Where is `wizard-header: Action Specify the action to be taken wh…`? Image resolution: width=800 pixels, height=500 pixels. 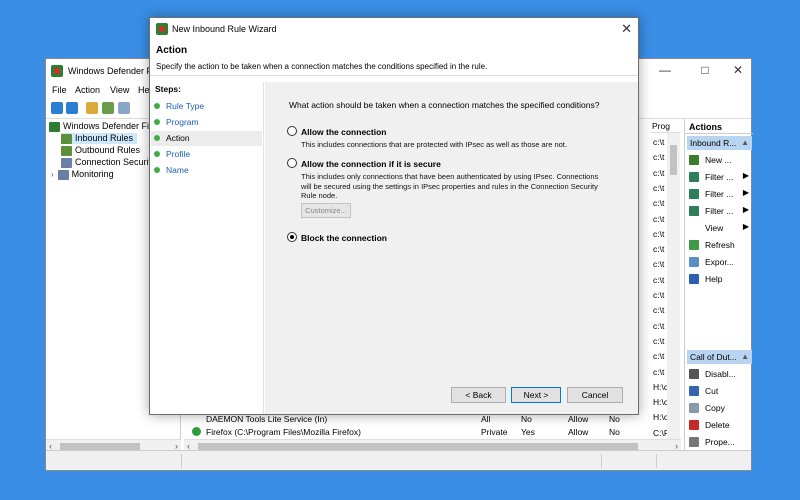 wizard-header: Action Specify the action to be taken wh… is located at coordinates (394, 58).